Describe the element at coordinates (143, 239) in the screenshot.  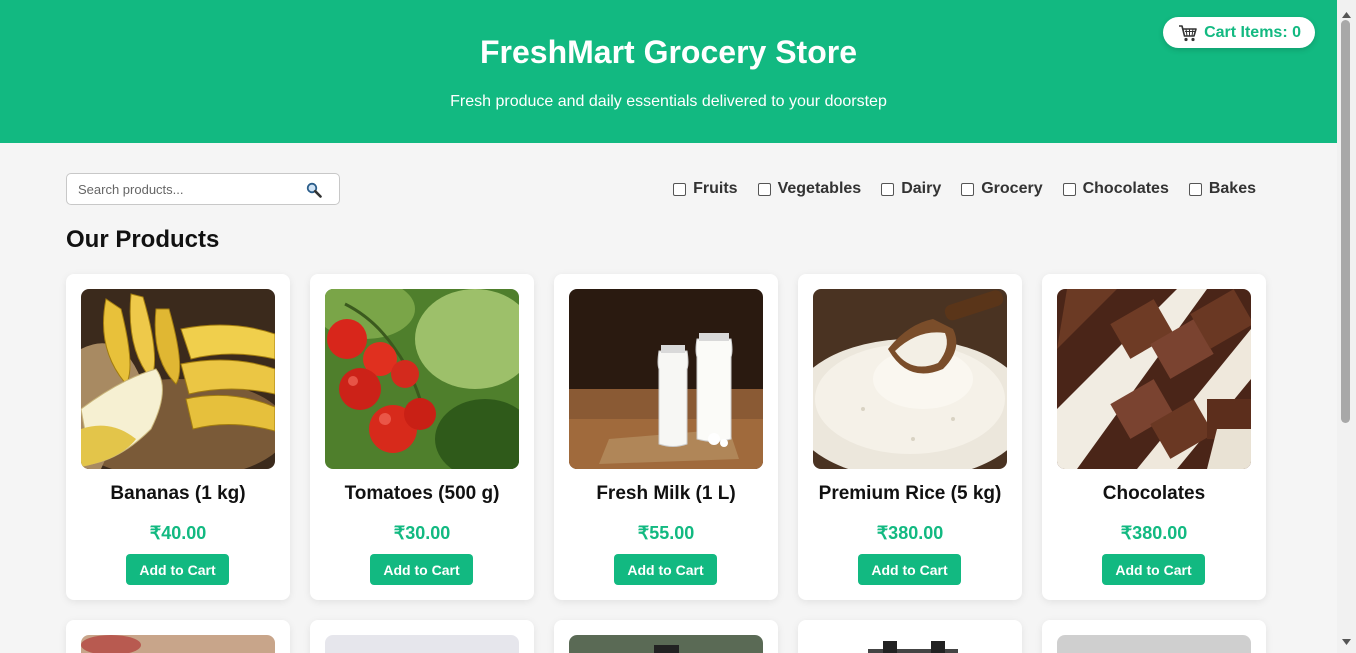
I see `section-title: Our Products` at that location.